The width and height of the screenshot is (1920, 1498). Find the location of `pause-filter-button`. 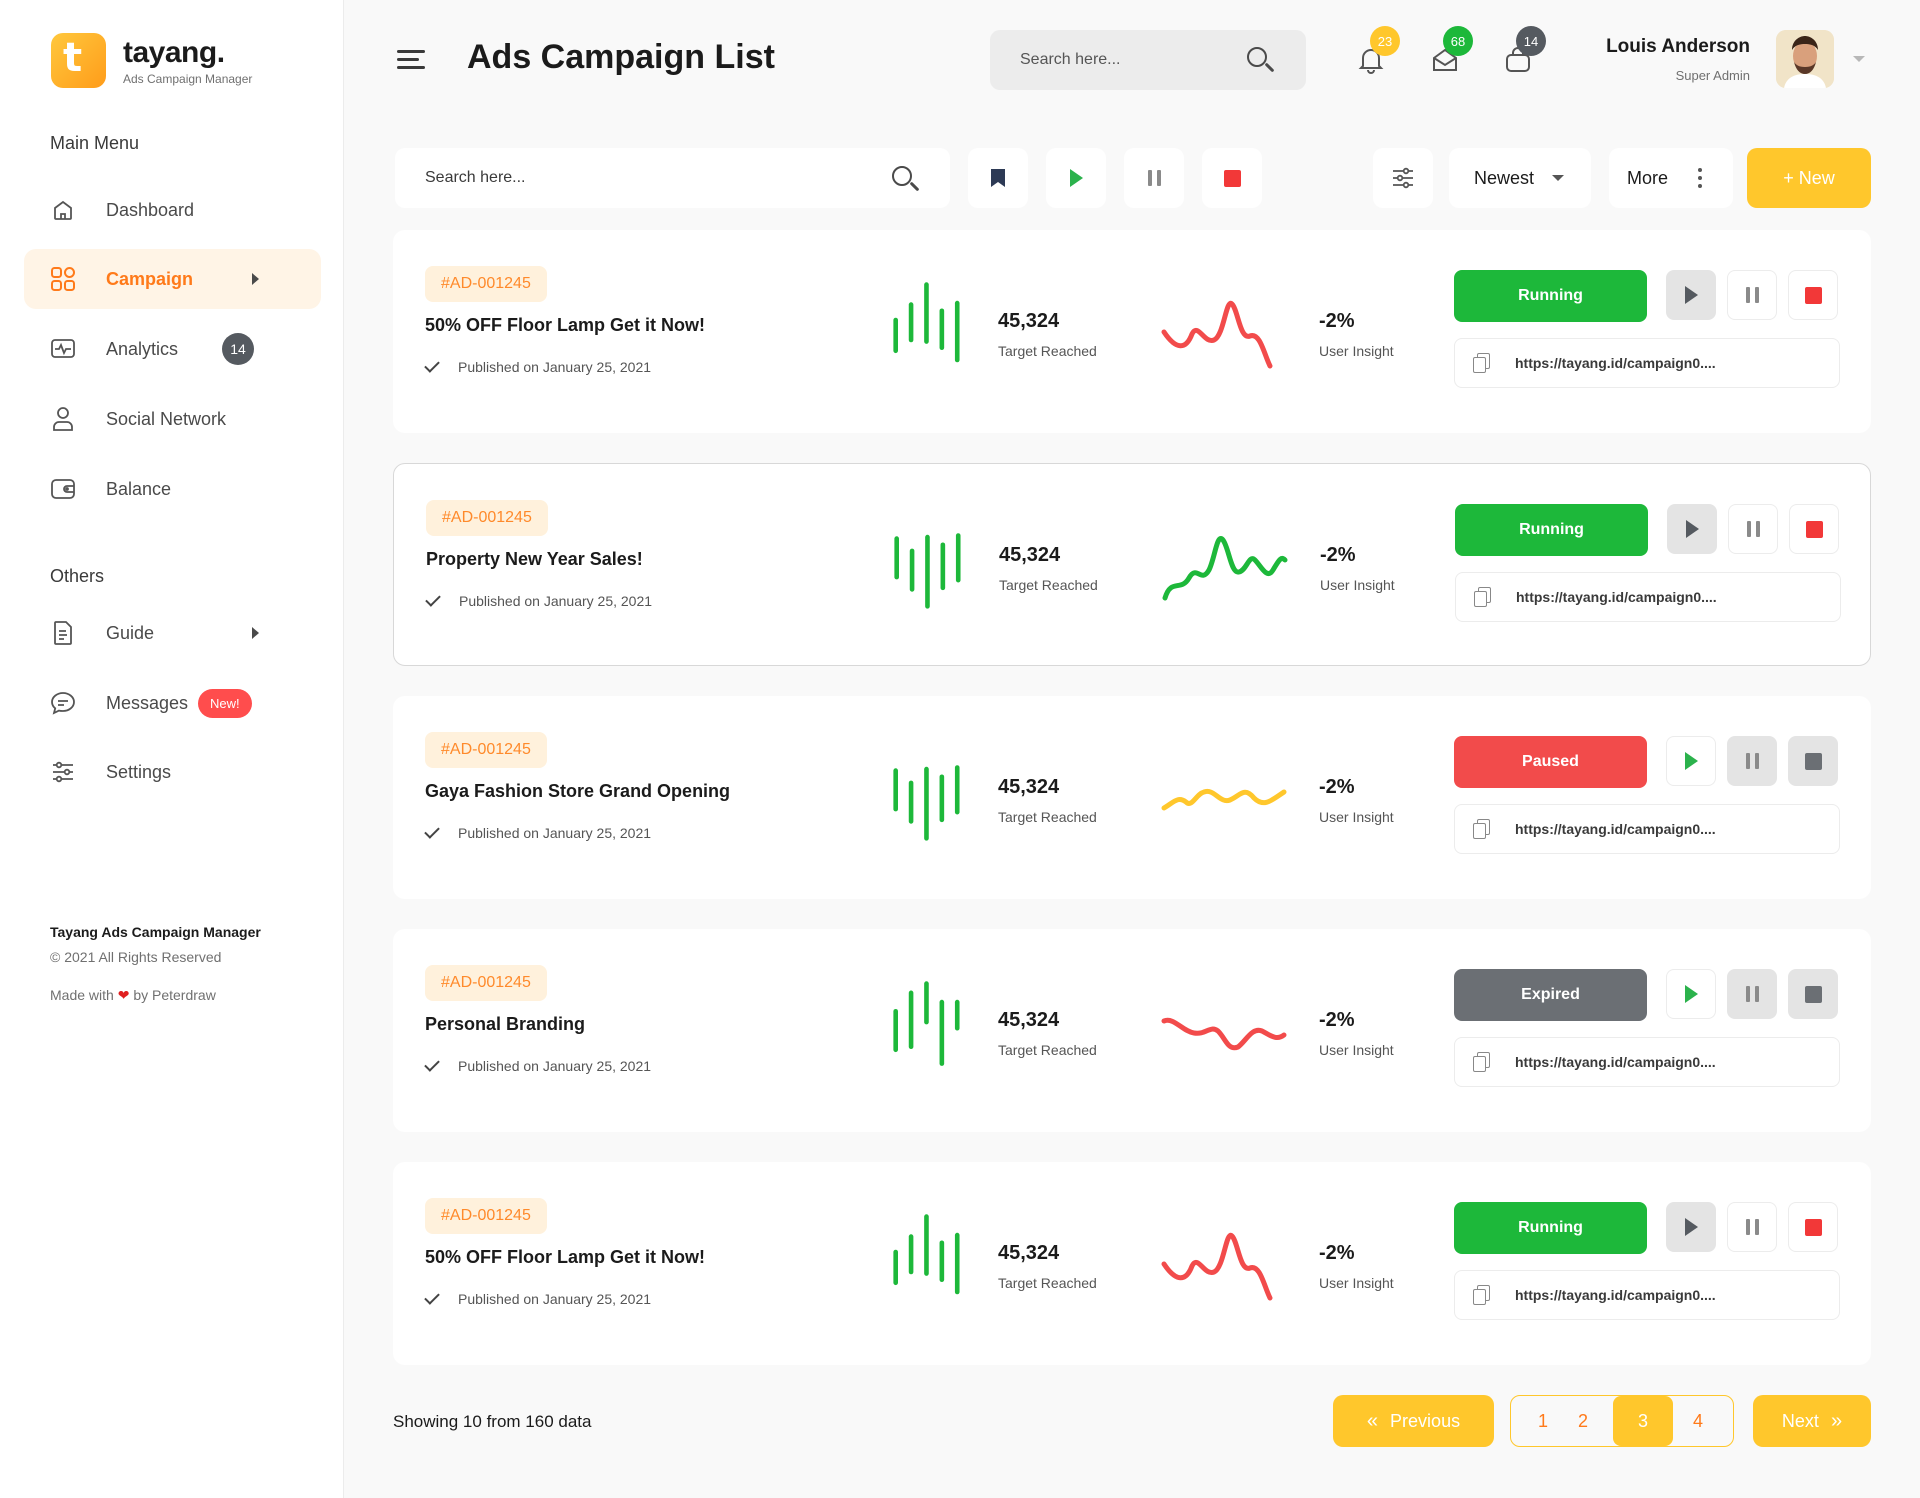

pause-filter-button is located at coordinates (1154, 178).